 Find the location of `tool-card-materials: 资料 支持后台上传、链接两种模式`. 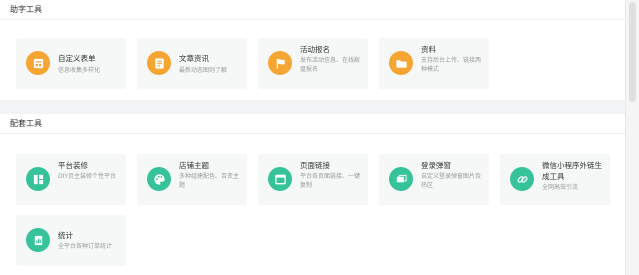

tool-card-materials: 资料 支持后台上传、链接两种模式 is located at coordinates (434, 63).